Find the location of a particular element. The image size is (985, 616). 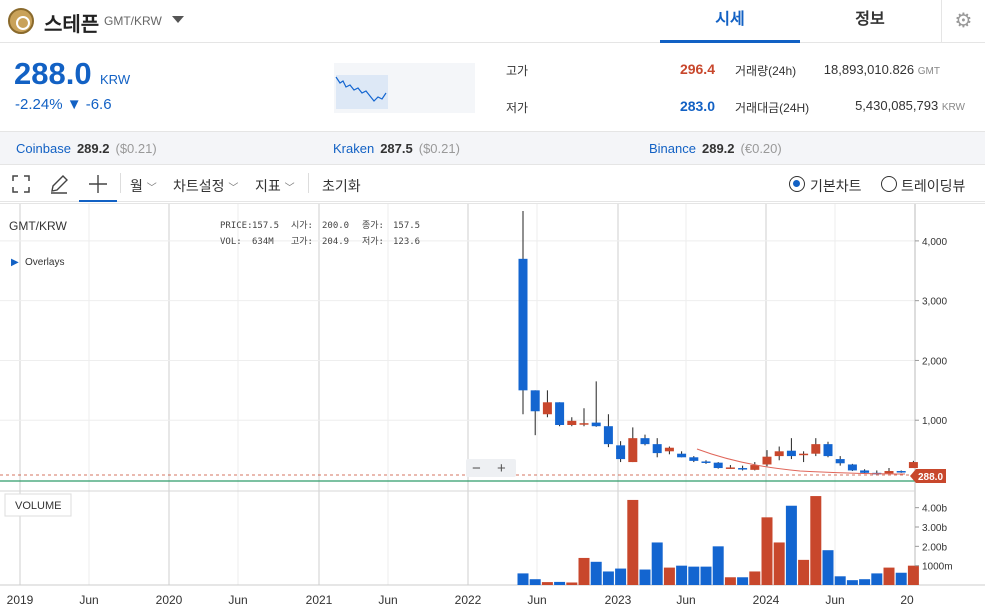

gear-icon: ⚙ is located at coordinates (963, 21).